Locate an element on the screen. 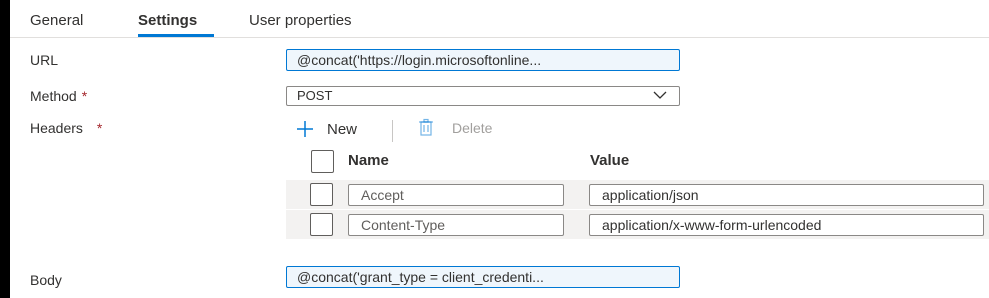  header-name-input: Content-Type is located at coordinates (456, 225).